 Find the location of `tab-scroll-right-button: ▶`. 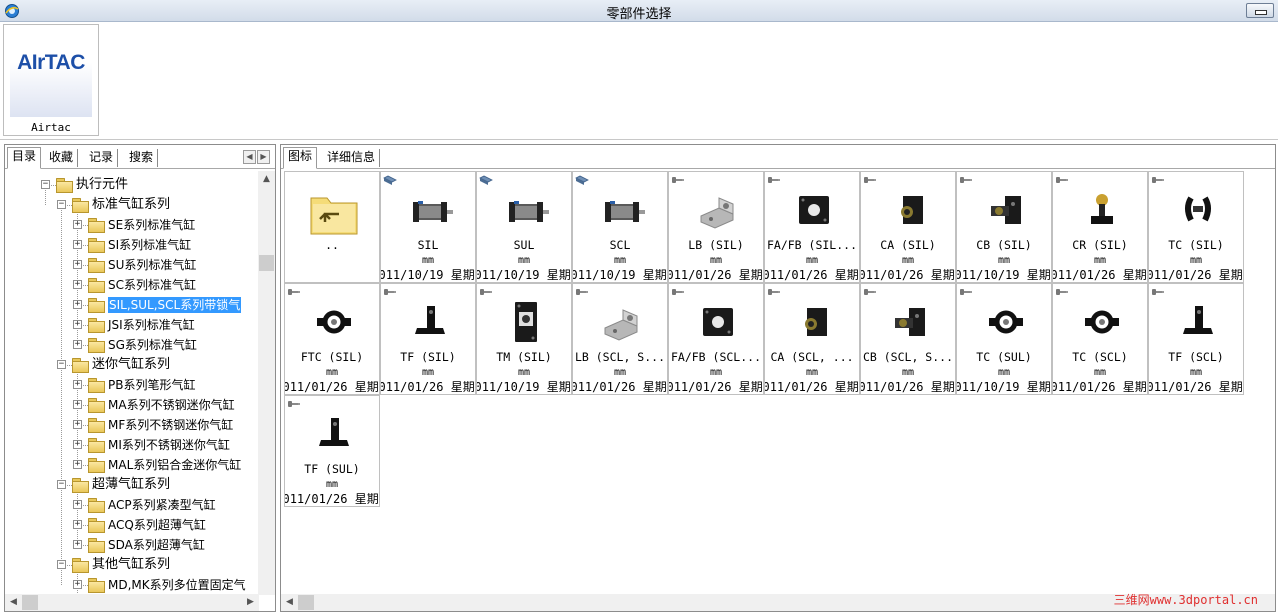

tab-scroll-right-button: ▶ is located at coordinates (263, 157).